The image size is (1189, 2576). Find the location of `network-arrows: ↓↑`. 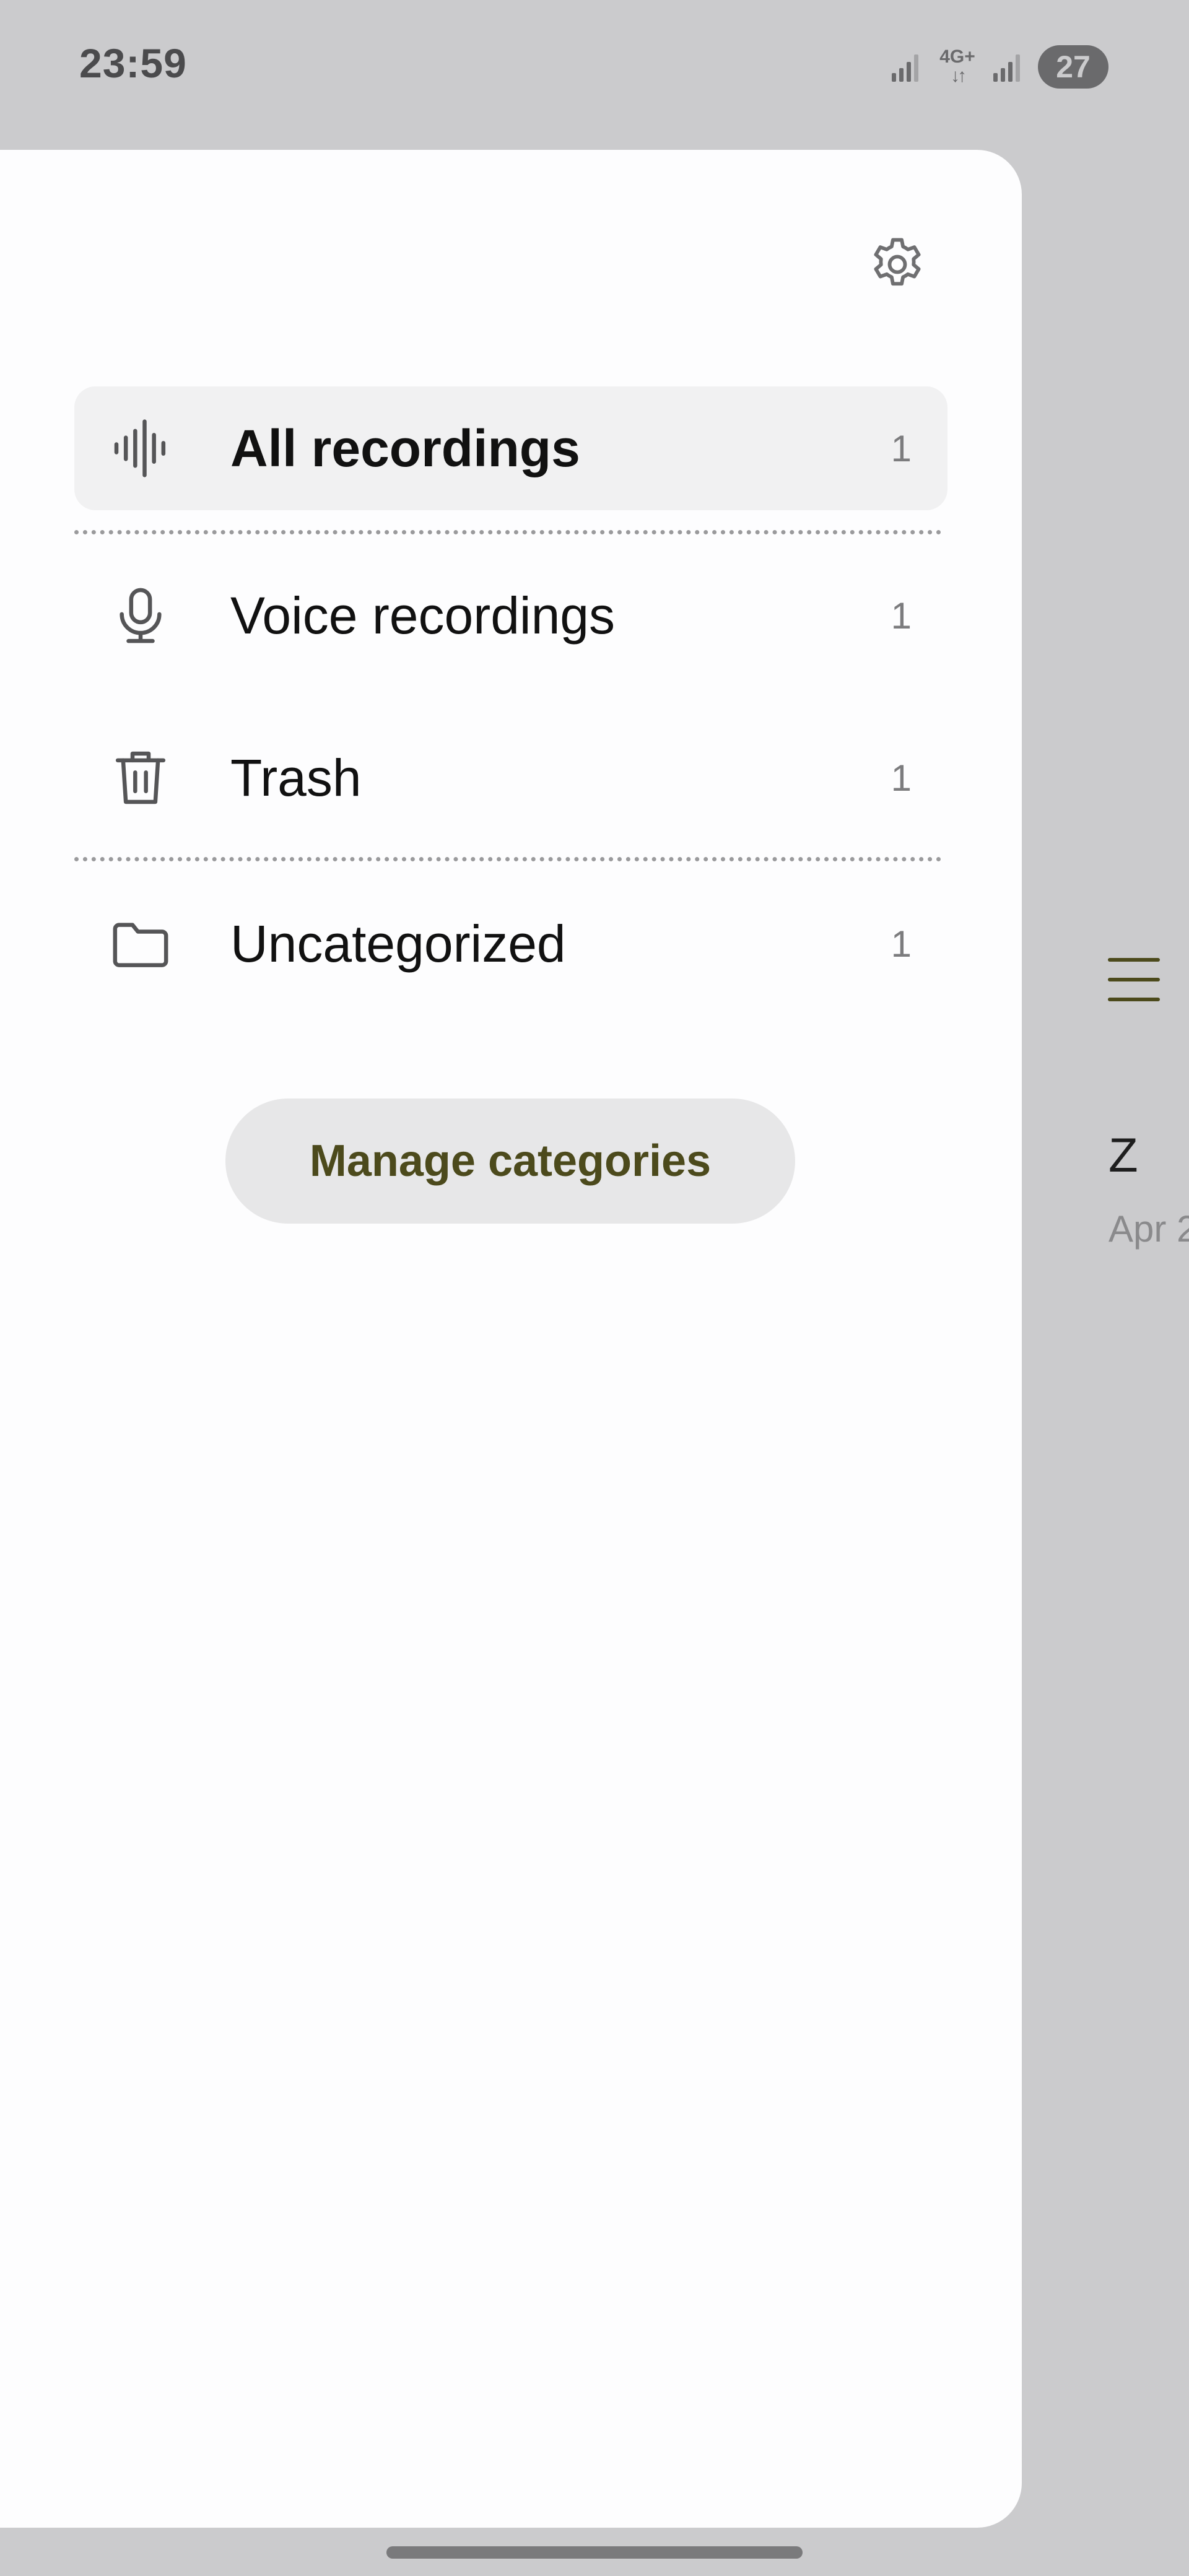

network-arrows: ↓↑ is located at coordinates (959, 76).